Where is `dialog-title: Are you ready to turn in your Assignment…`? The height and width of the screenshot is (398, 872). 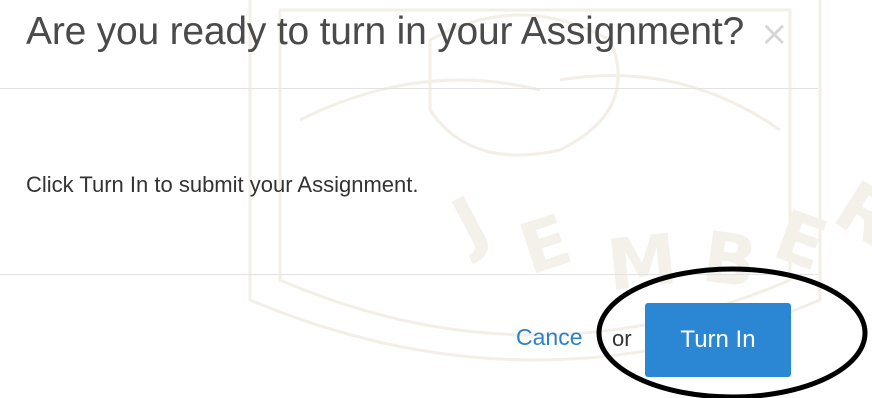
dialog-title: Are you ready to turn in your Assignment… is located at coordinates (385, 31).